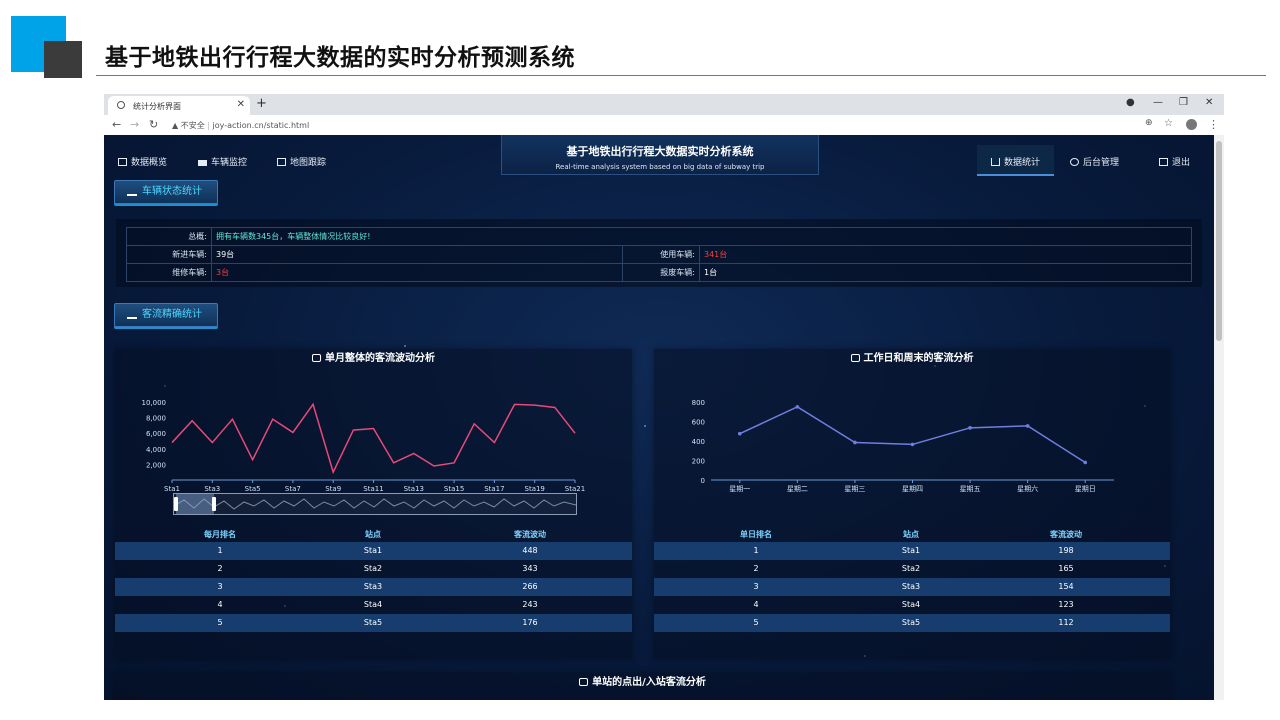 This screenshot has height=720, width=1280. Describe the element at coordinates (797, 489) in the screenshot. I see `x-tick-label: 星期二` at that location.